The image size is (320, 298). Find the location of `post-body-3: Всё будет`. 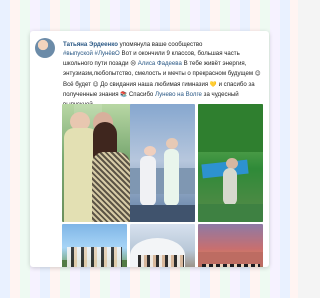

post-body-3: Всё будет is located at coordinates (77, 84).